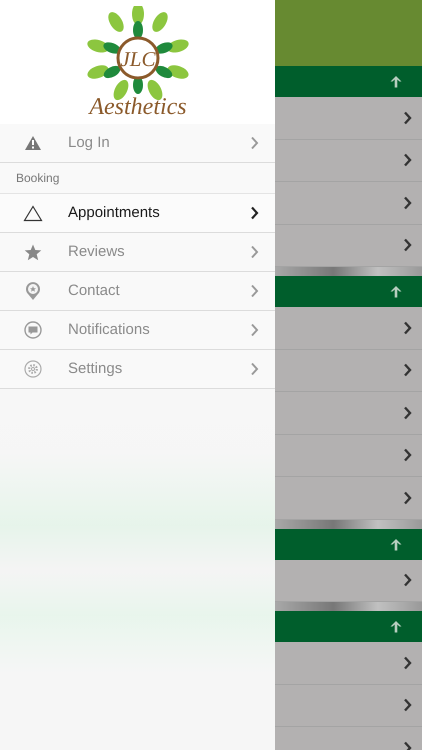 This screenshot has width=422, height=750. Describe the element at coordinates (348, 544) in the screenshot. I see `section-bar` at that location.